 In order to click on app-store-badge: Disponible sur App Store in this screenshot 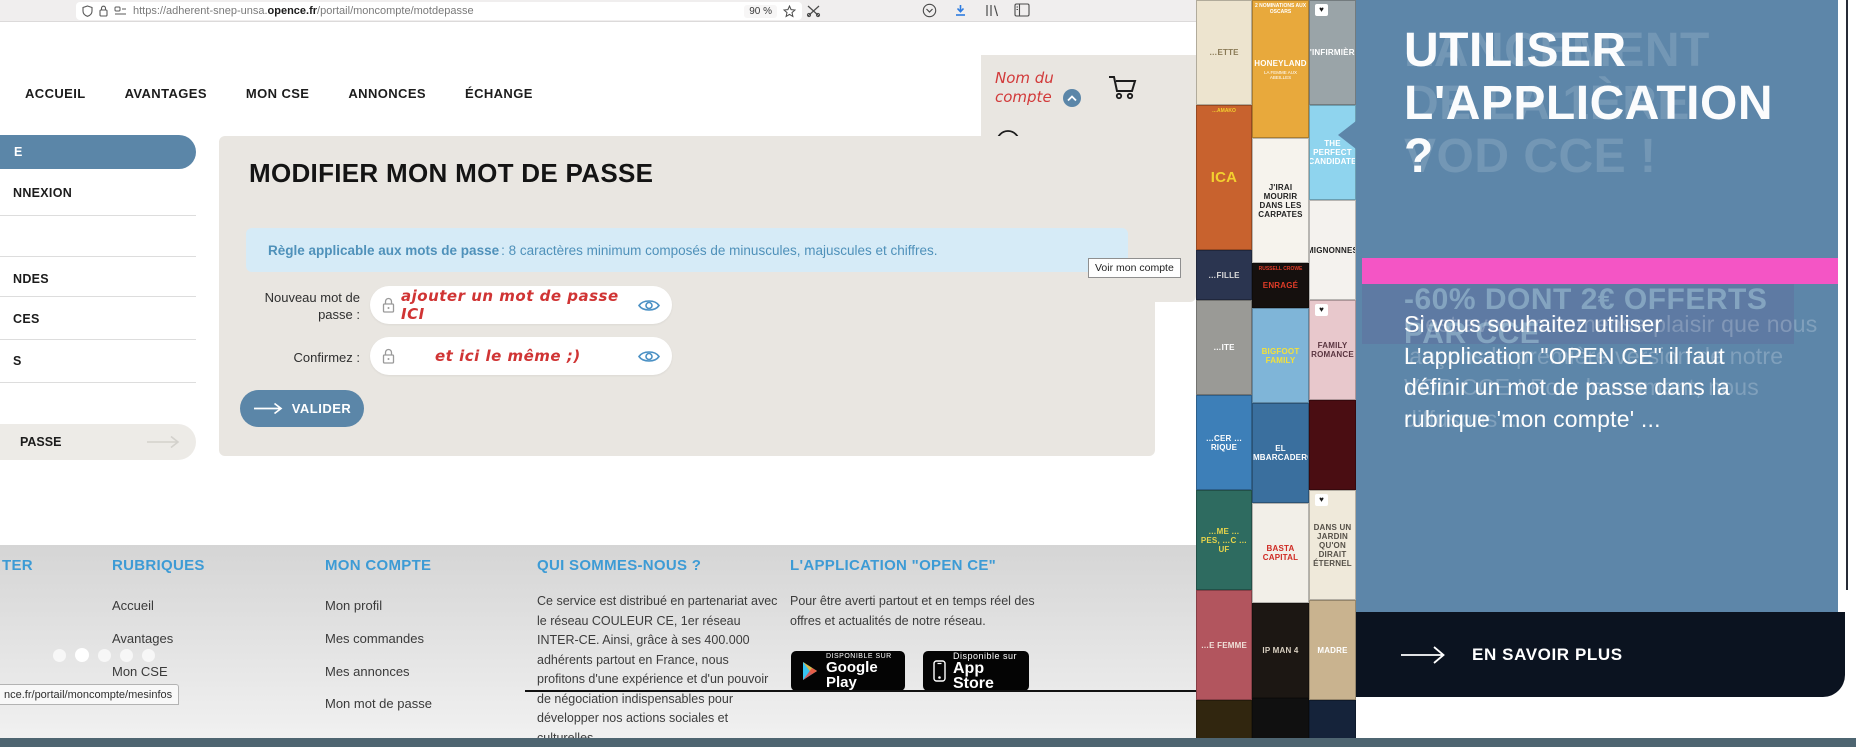, I will do `click(976, 671)`.